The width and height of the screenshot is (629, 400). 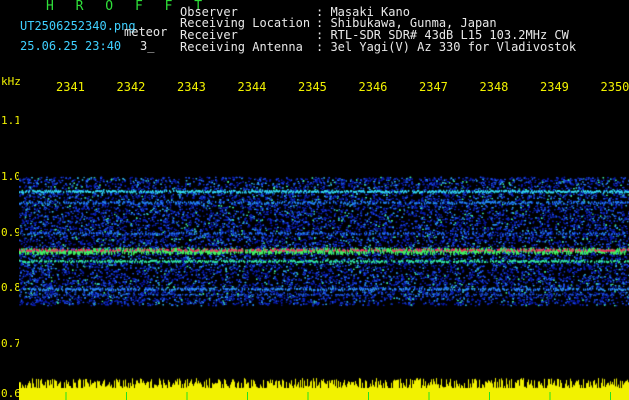 I want to click on y-tick-label: 0.7, so click(x=11, y=344).